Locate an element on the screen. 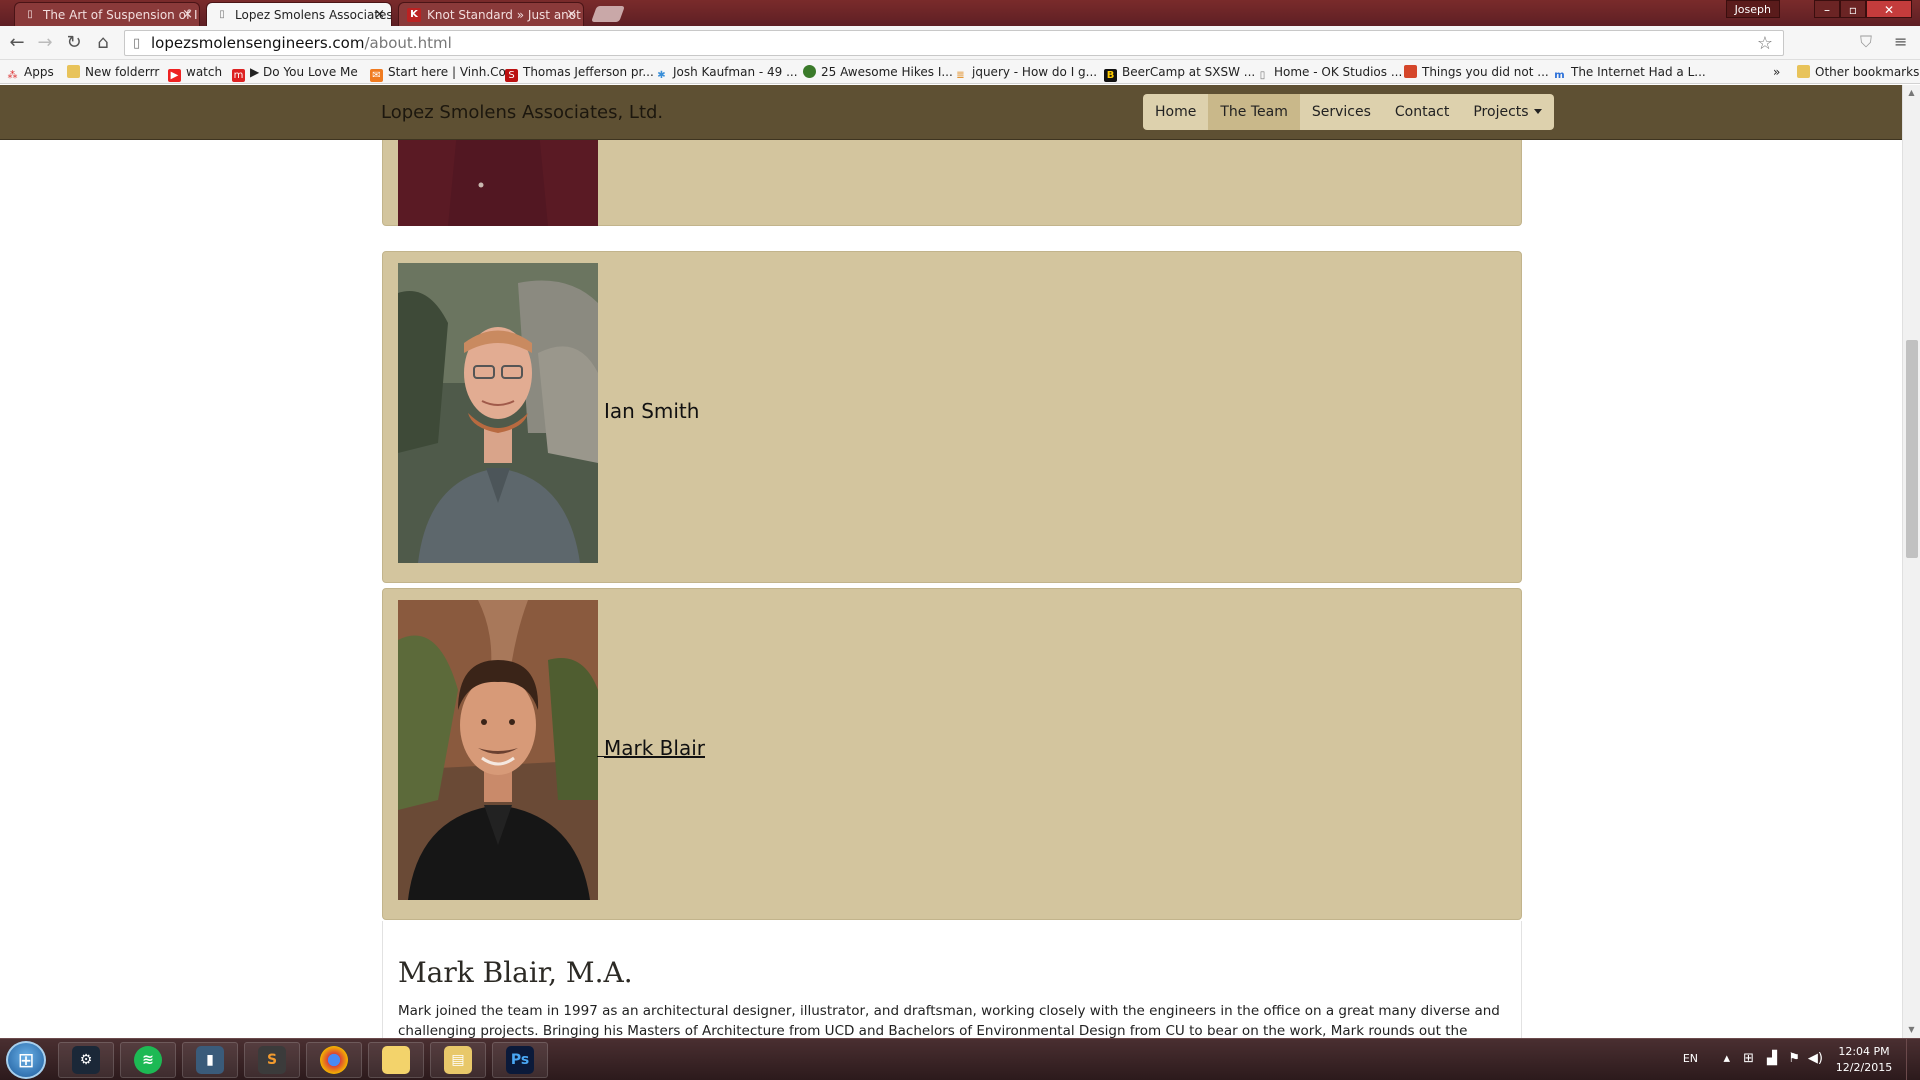 Image resolution: width=1920 pixels, height=1080 pixels. address-bar: ▯ lopezsmolensengineers.com/about.html ☆ is located at coordinates (954, 43).